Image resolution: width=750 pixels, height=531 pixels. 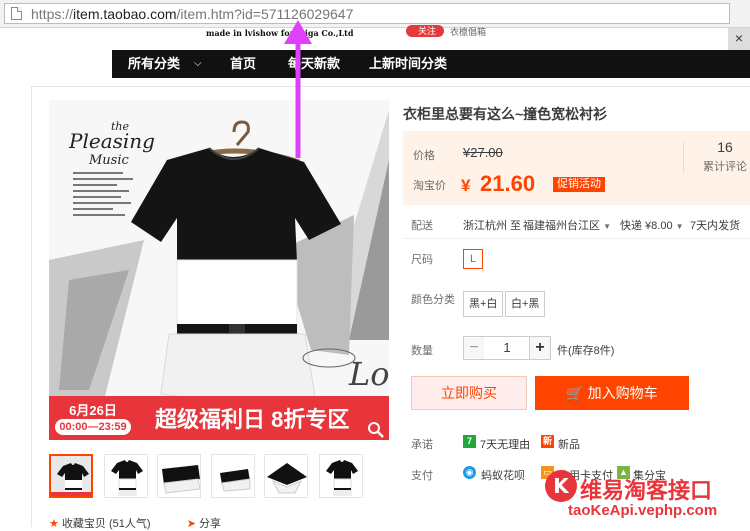 What do you see at coordinates (579, 184) in the screenshot?
I see `promo-tag: 促销活动` at bounding box center [579, 184].